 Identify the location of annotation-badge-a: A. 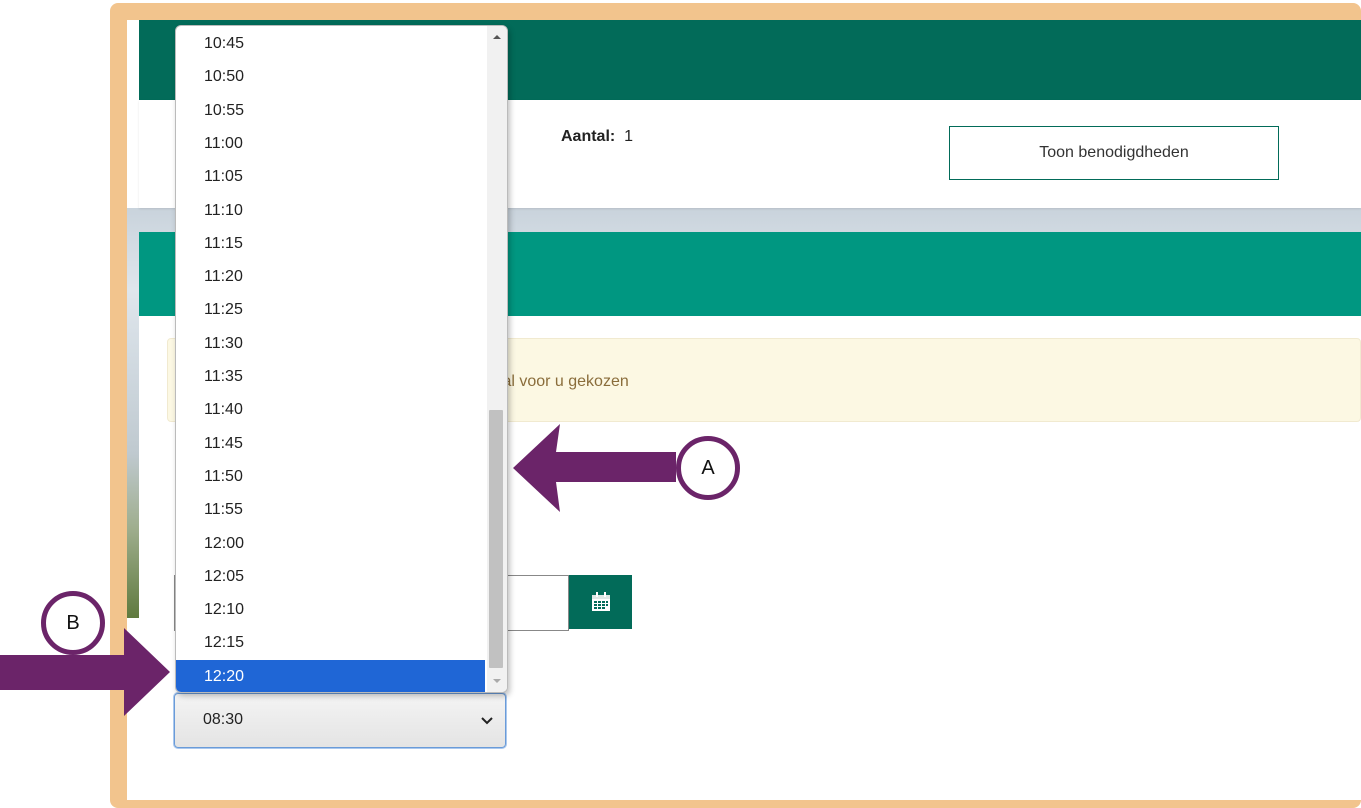
(708, 468).